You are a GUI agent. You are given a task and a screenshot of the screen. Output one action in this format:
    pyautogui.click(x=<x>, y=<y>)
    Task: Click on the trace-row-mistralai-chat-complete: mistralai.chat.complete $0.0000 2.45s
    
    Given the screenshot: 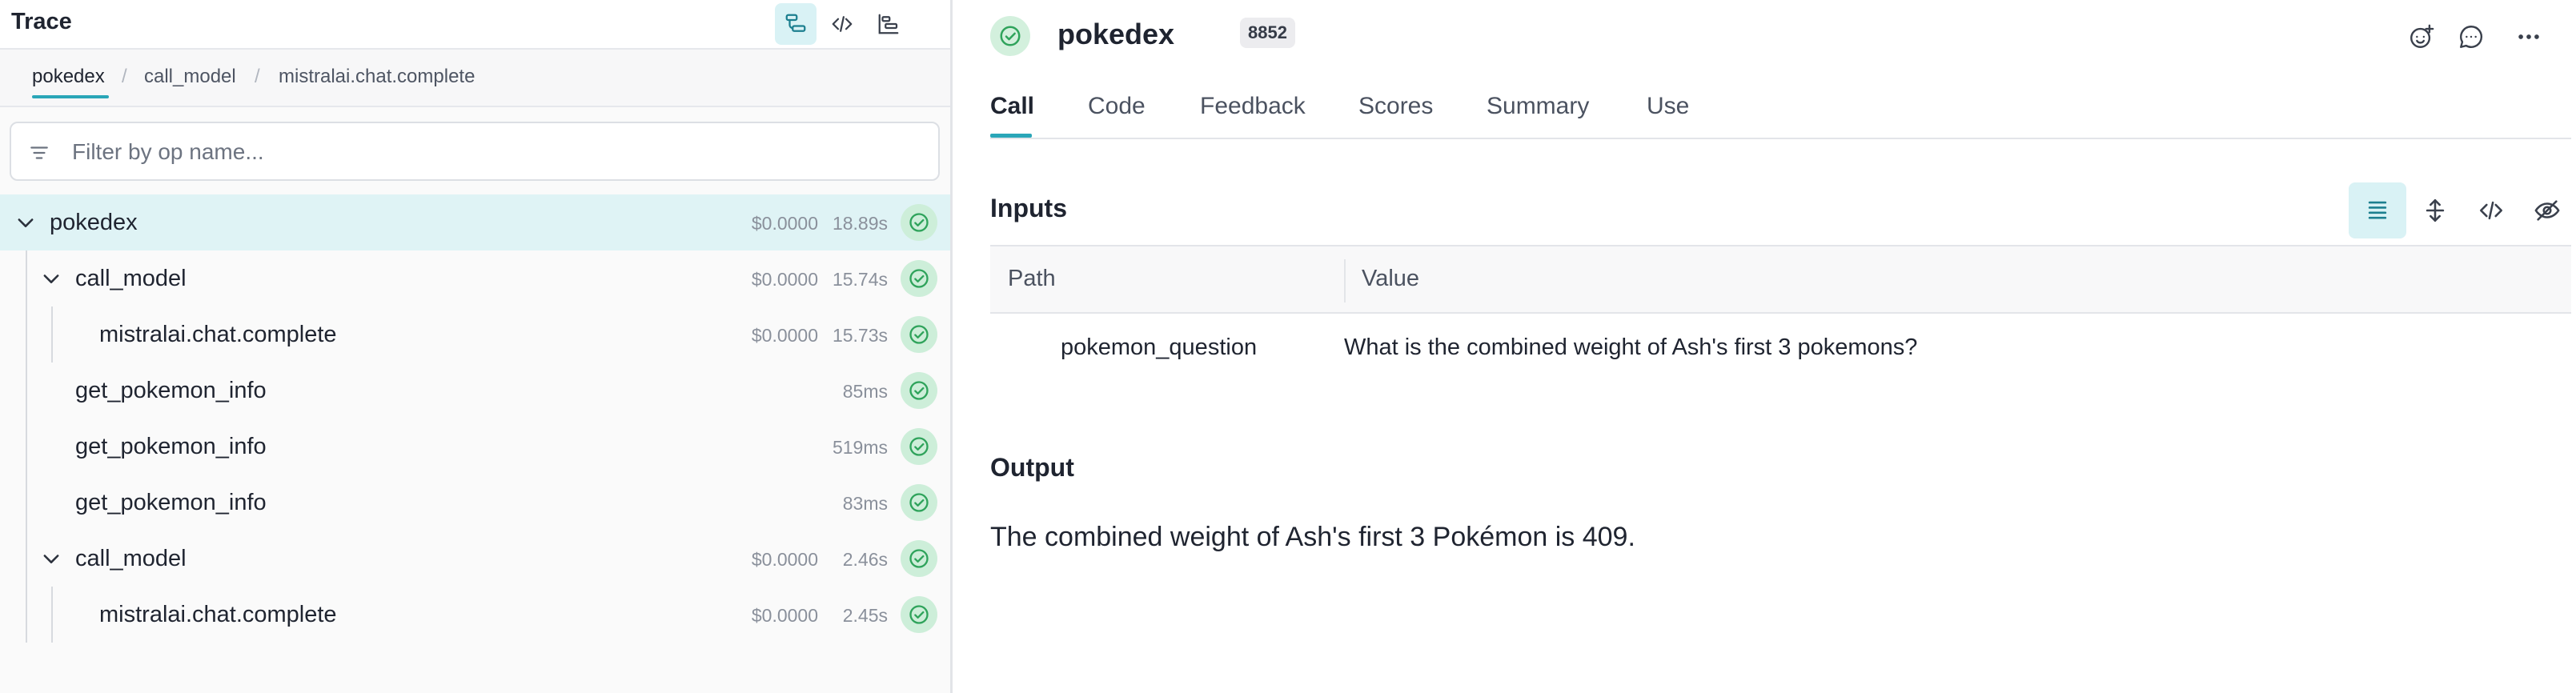 What is the action you would take?
    pyautogui.click(x=475, y=615)
    